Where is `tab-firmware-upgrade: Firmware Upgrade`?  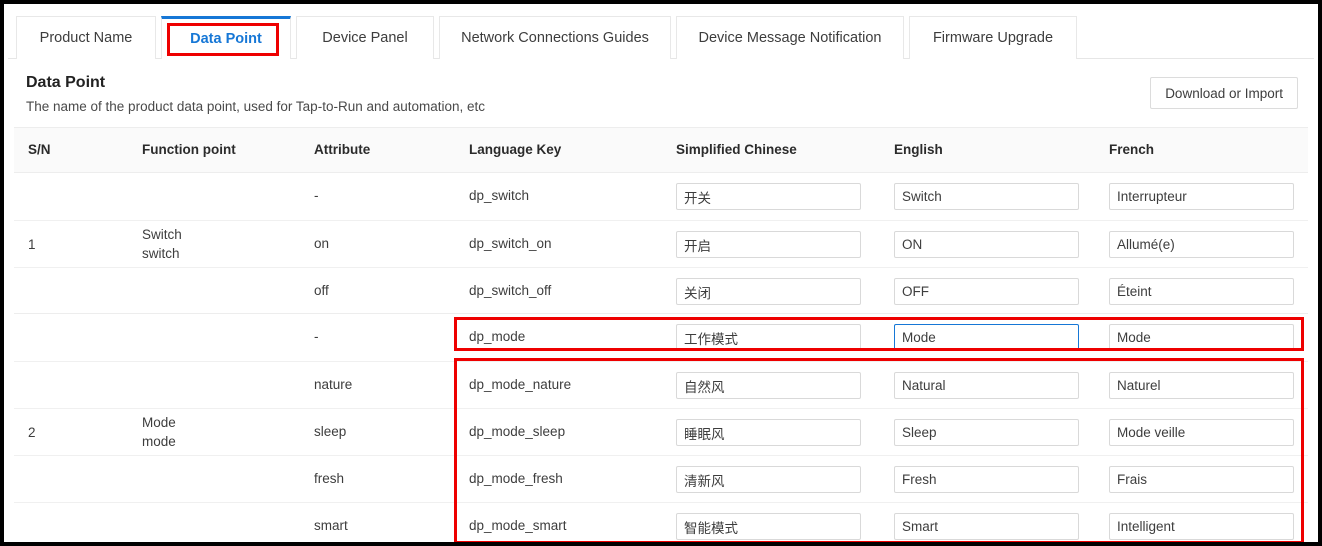
tab-firmware-upgrade: Firmware Upgrade is located at coordinates (993, 37).